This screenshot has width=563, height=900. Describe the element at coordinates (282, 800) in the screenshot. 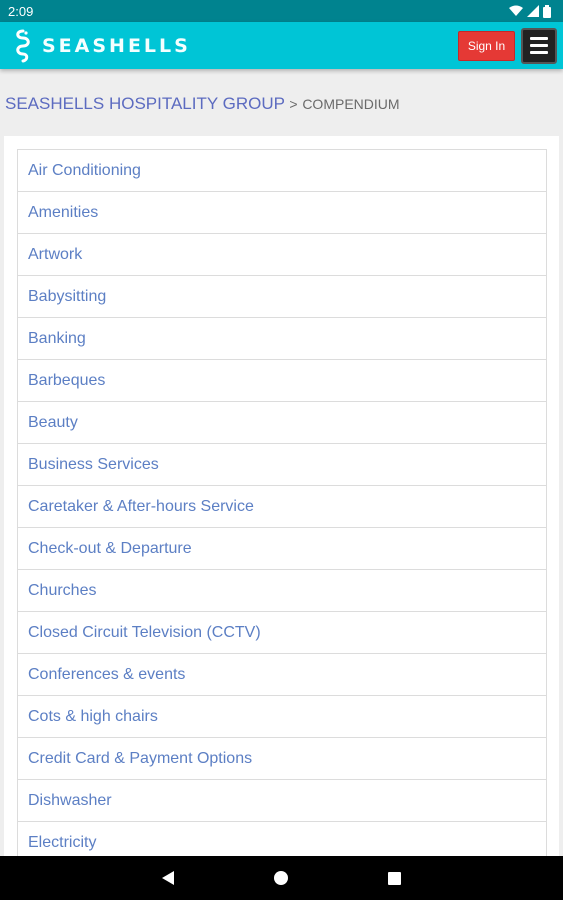

I see `list-item: Dishwasher` at that location.